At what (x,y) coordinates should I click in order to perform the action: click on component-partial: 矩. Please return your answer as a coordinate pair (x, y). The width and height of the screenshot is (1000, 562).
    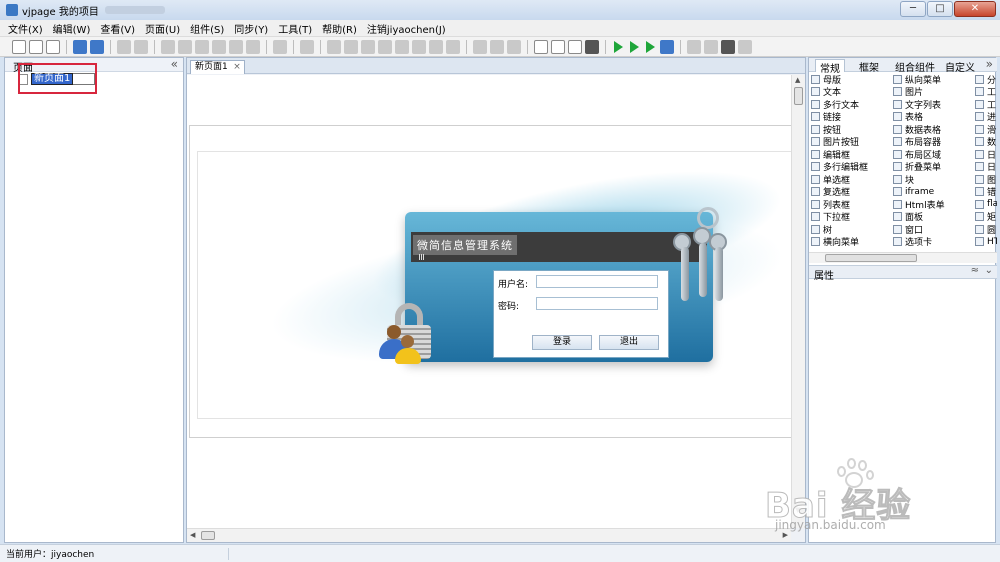
    Looking at the image, I should click on (986, 217).